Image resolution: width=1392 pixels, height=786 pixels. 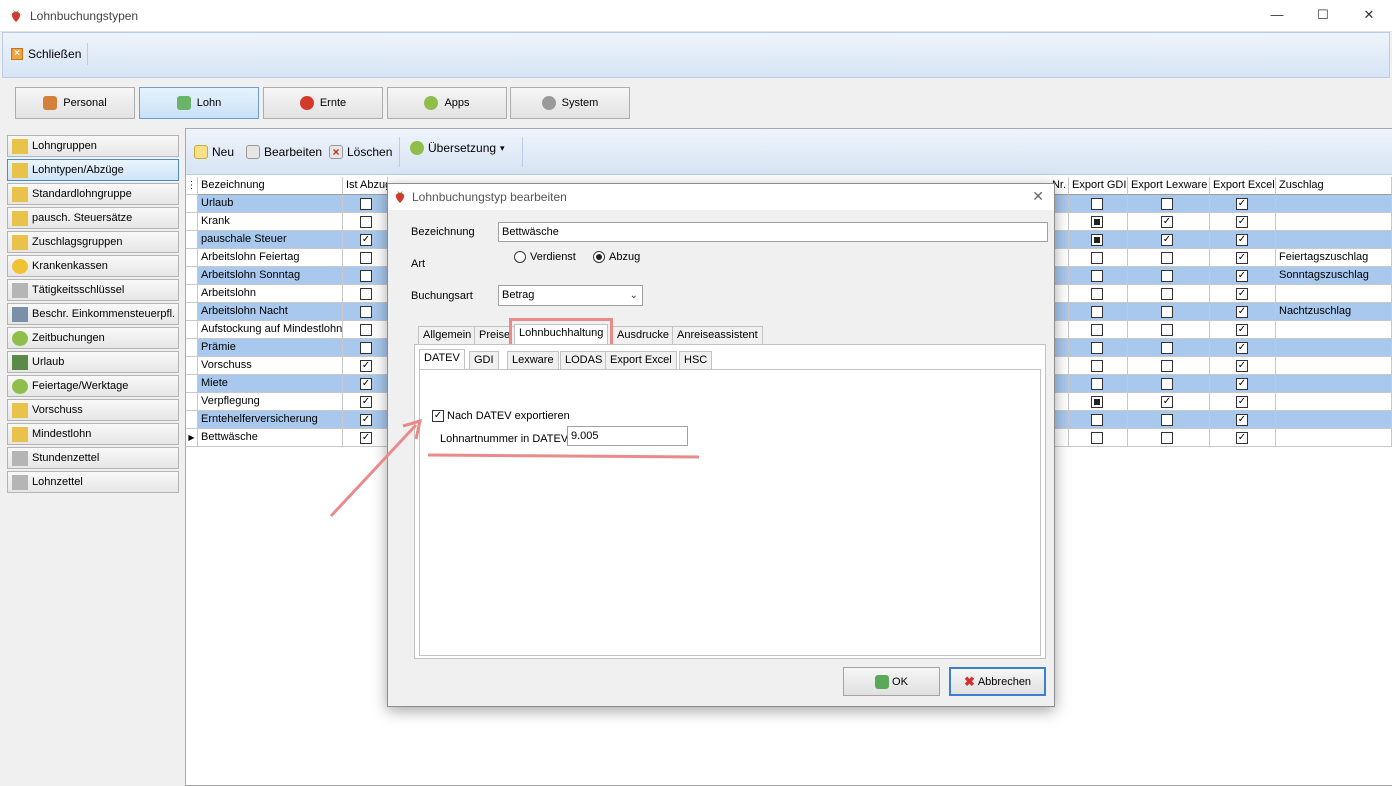 What do you see at coordinates (514, 468) in the screenshot?
I see `annotation-overlay` at bounding box center [514, 468].